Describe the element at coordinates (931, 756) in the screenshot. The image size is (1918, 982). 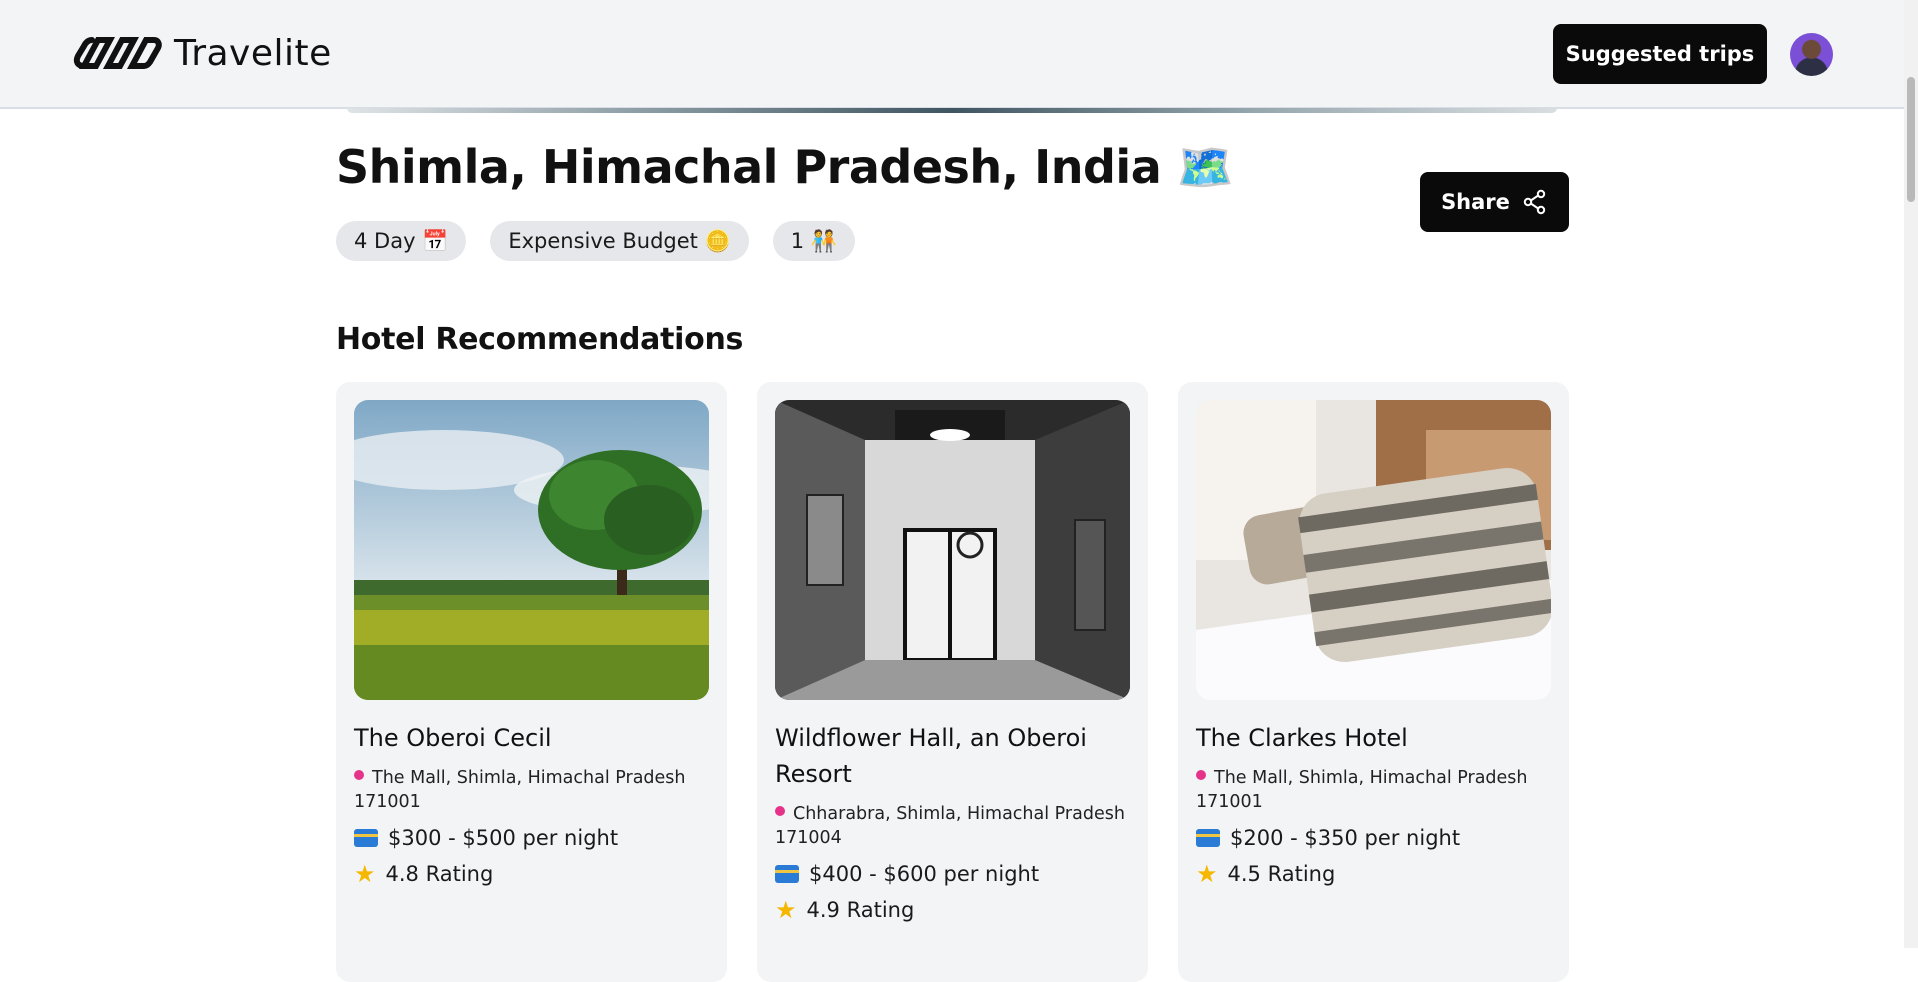
I see `hotel-name: Wildflower Hall, an Oberoi Resort` at that location.